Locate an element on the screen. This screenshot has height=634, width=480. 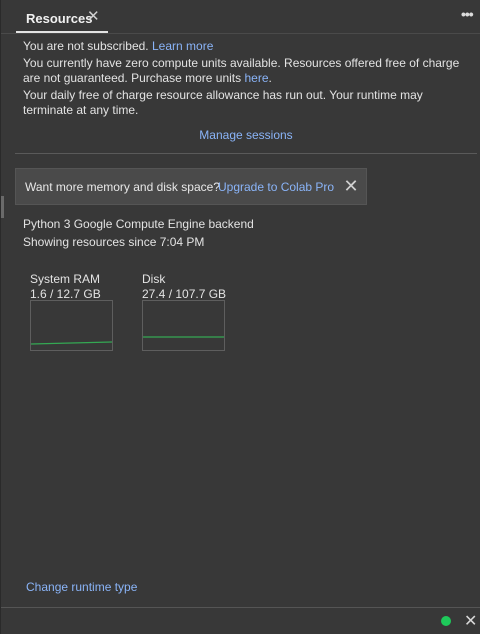
upgrade-banner-text: Want more memory and disk space? is located at coordinates (122, 187).